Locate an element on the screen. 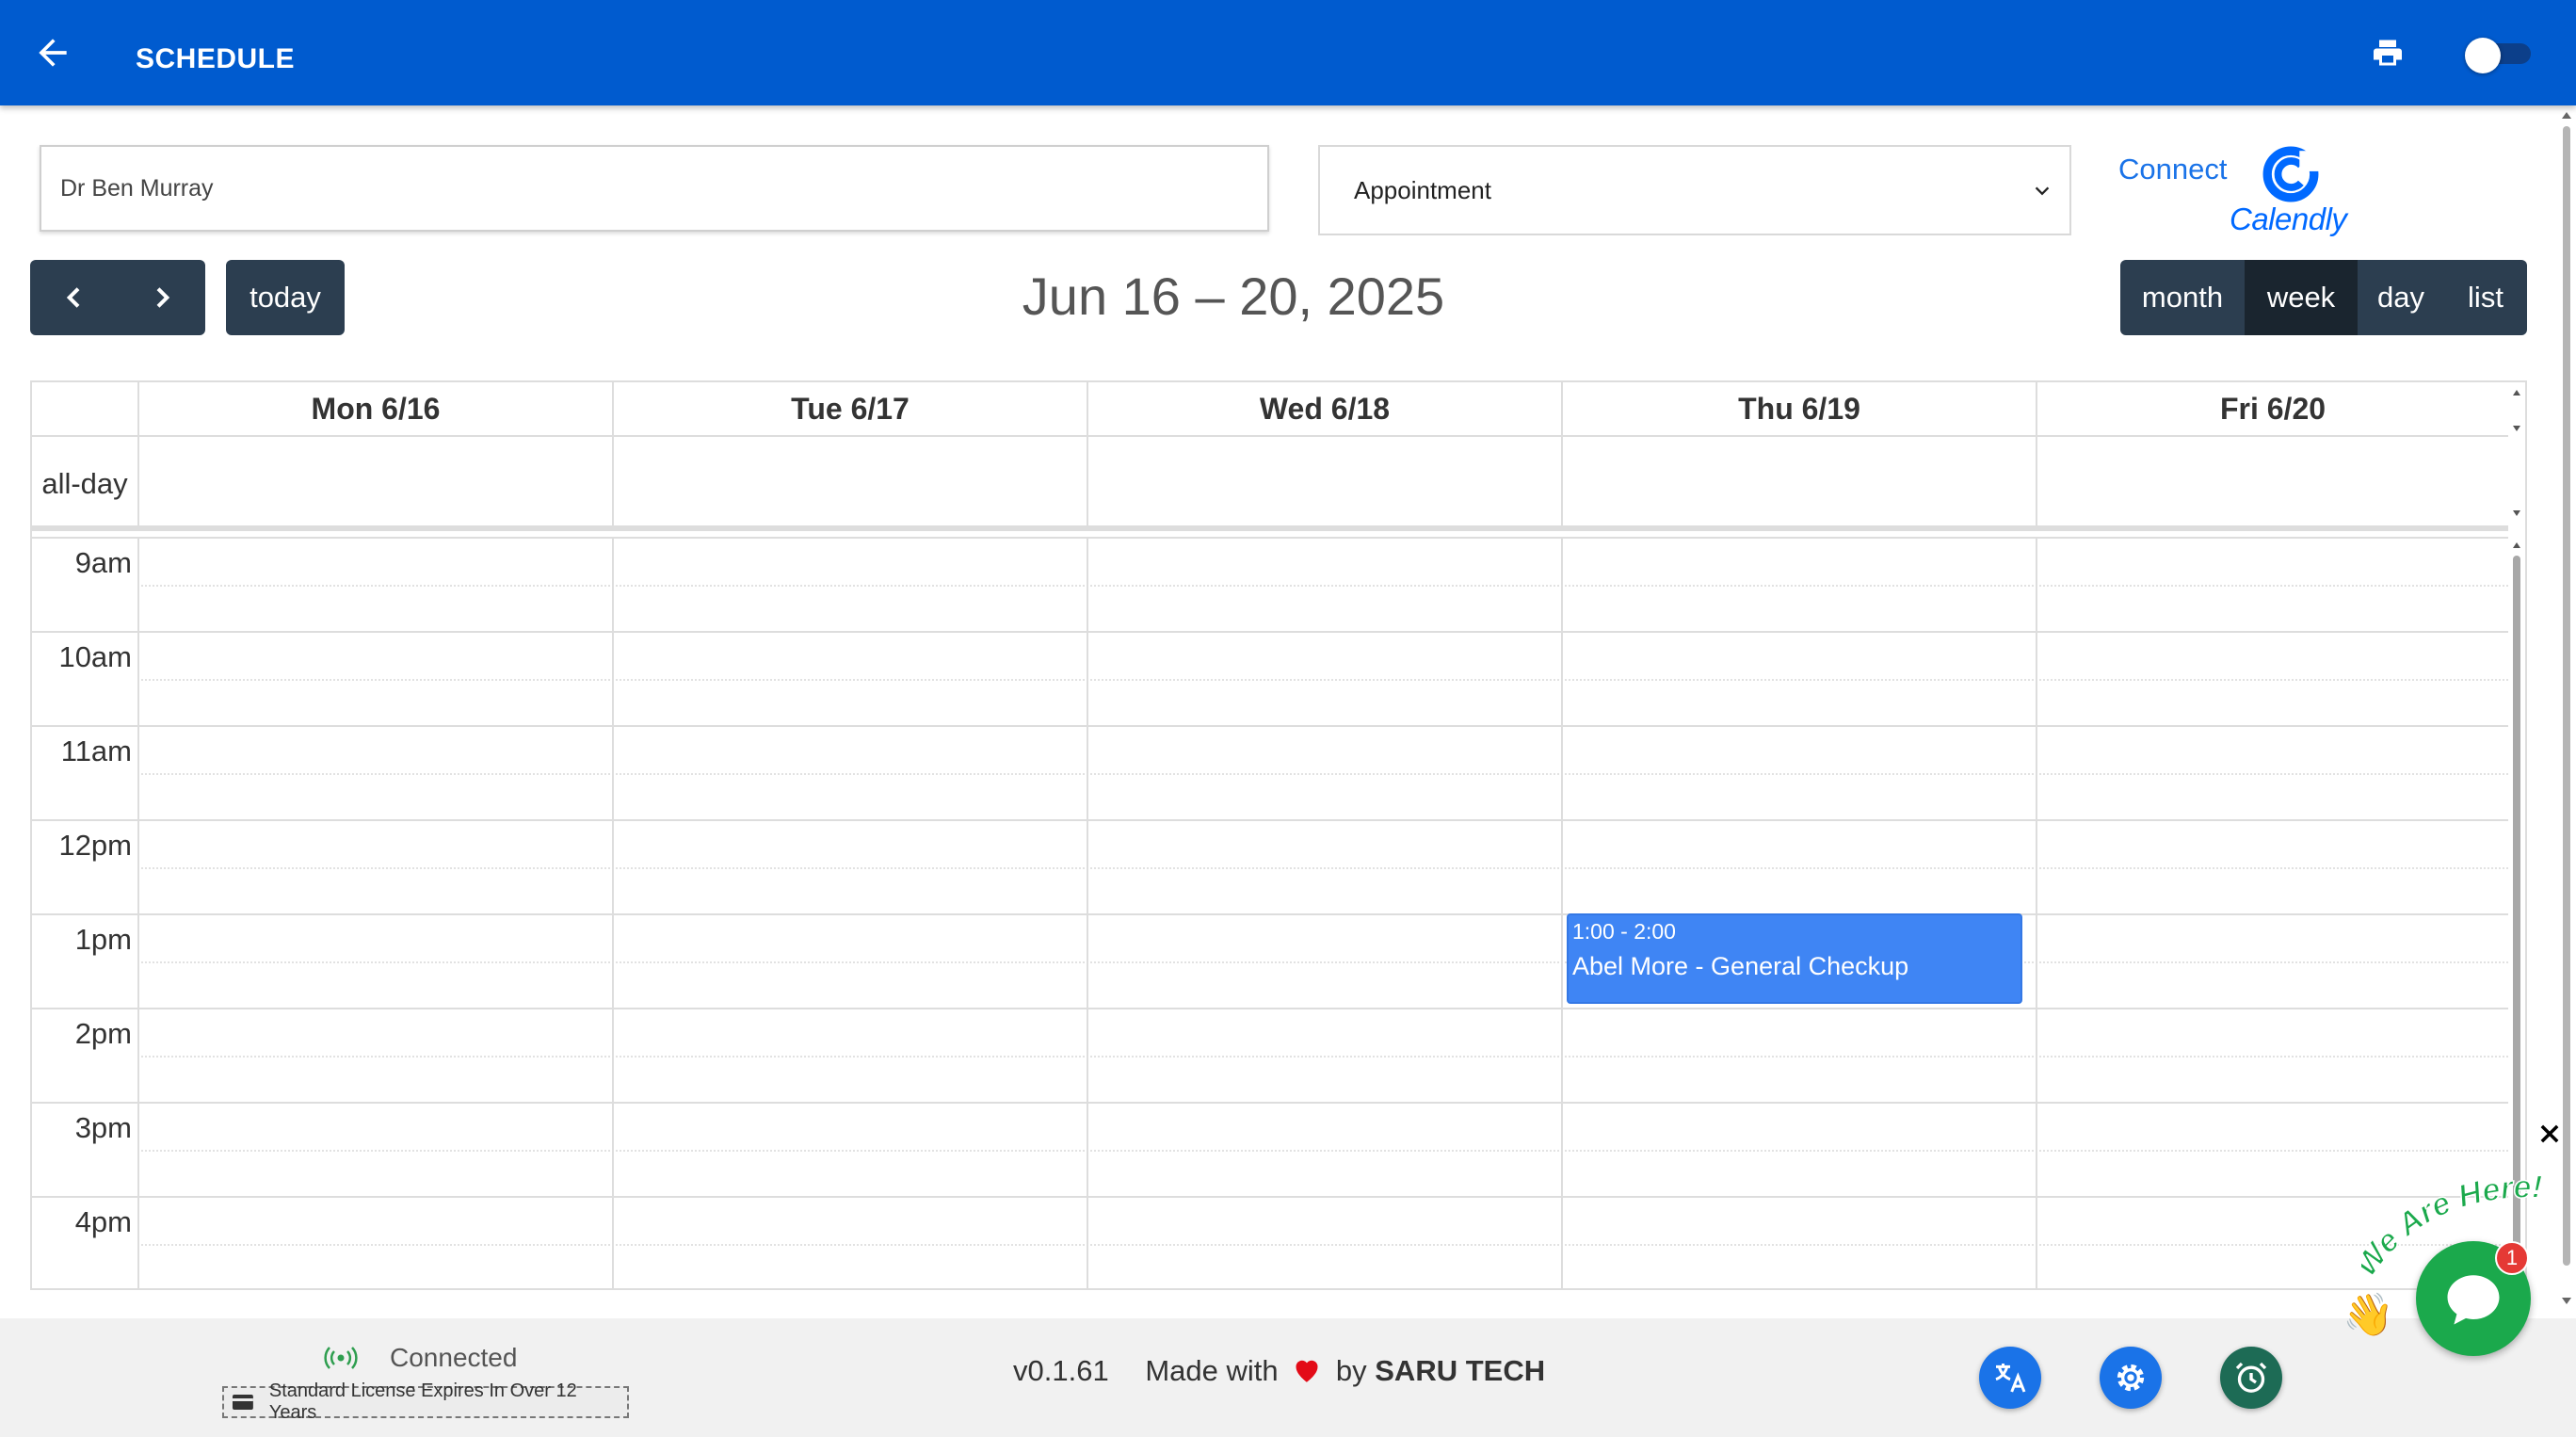 The height and width of the screenshot is (1437, 2576). version-label: v0.1.61 is located at coordinates (1061, 1371).